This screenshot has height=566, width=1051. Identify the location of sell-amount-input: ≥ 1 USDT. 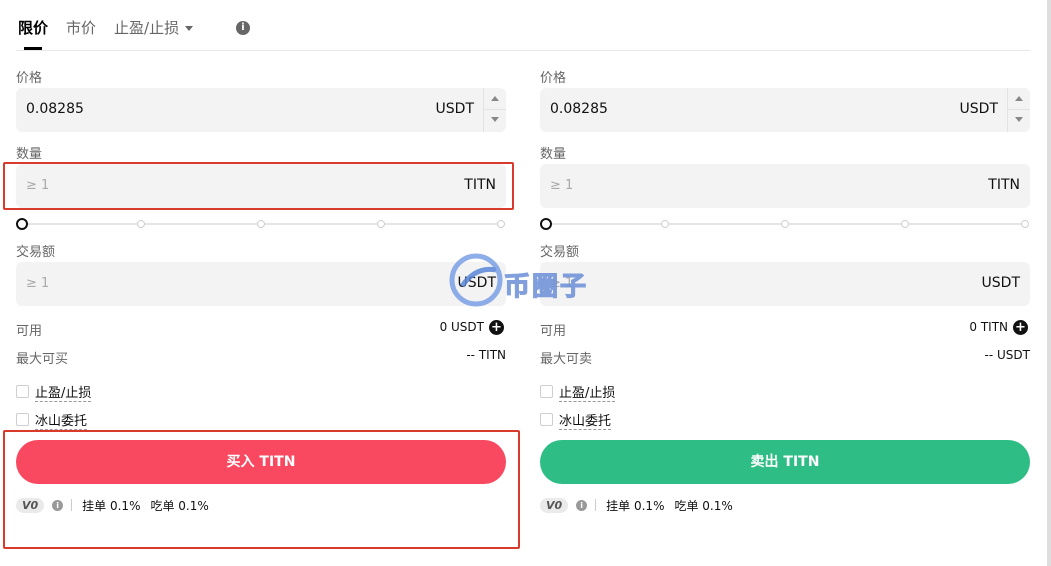
(785, 284).